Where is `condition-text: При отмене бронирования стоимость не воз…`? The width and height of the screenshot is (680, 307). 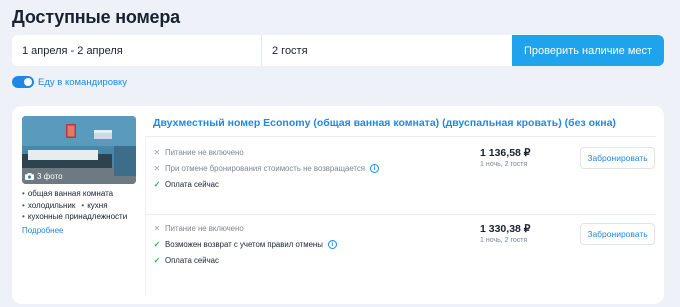
condition-text: При отмене бронирования стоимость не воз… is located at coordinates (265, 168).